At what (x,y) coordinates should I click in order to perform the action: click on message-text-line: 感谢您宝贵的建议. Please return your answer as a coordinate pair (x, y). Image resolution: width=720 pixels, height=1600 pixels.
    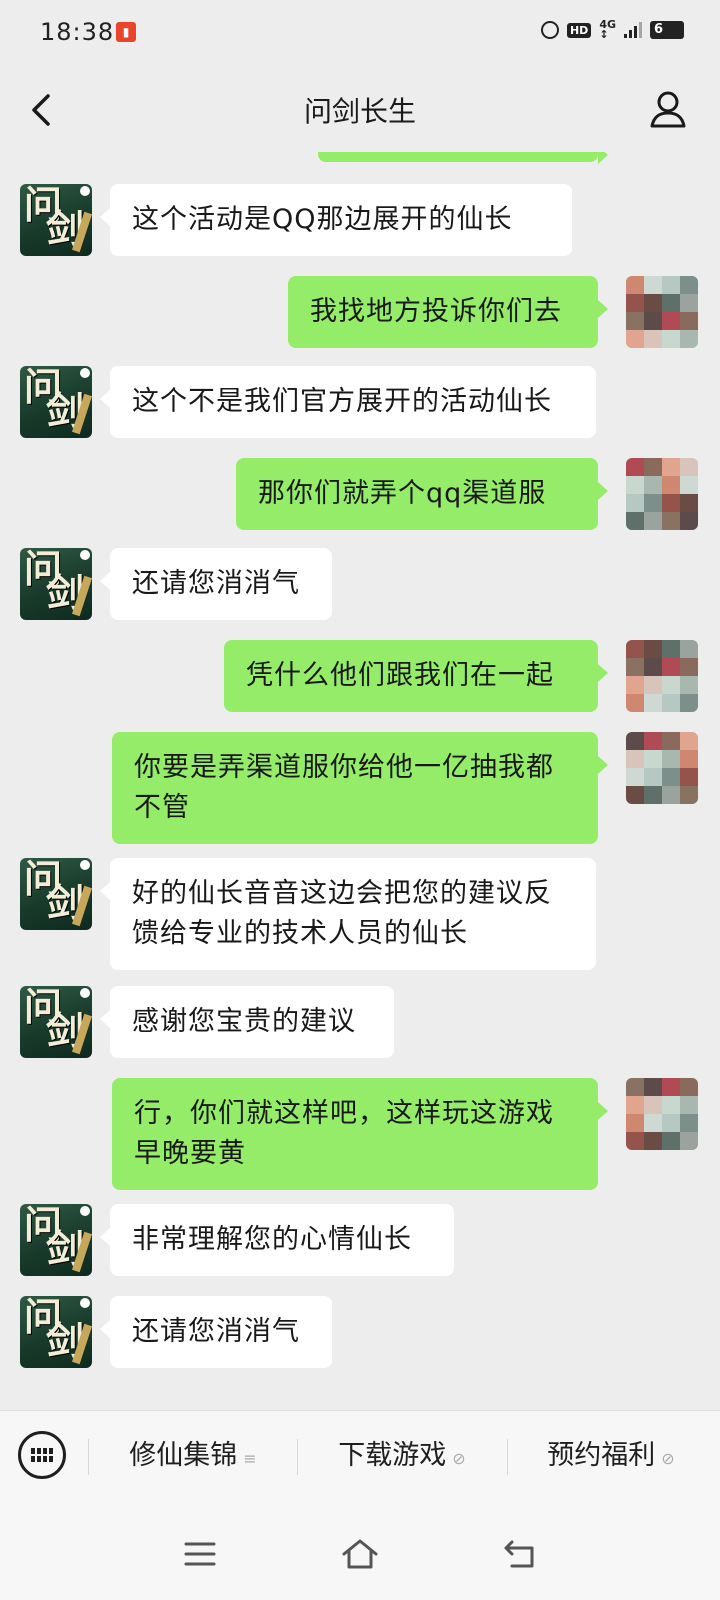
    Looking at the image, I should click on (244, 1021).